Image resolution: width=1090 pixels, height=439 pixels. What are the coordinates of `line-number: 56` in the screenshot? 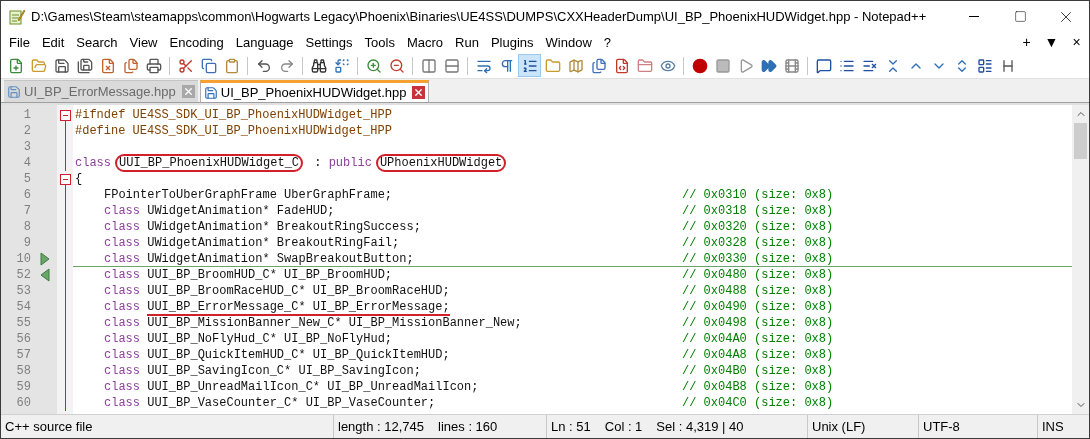 It's located at (23, 339).